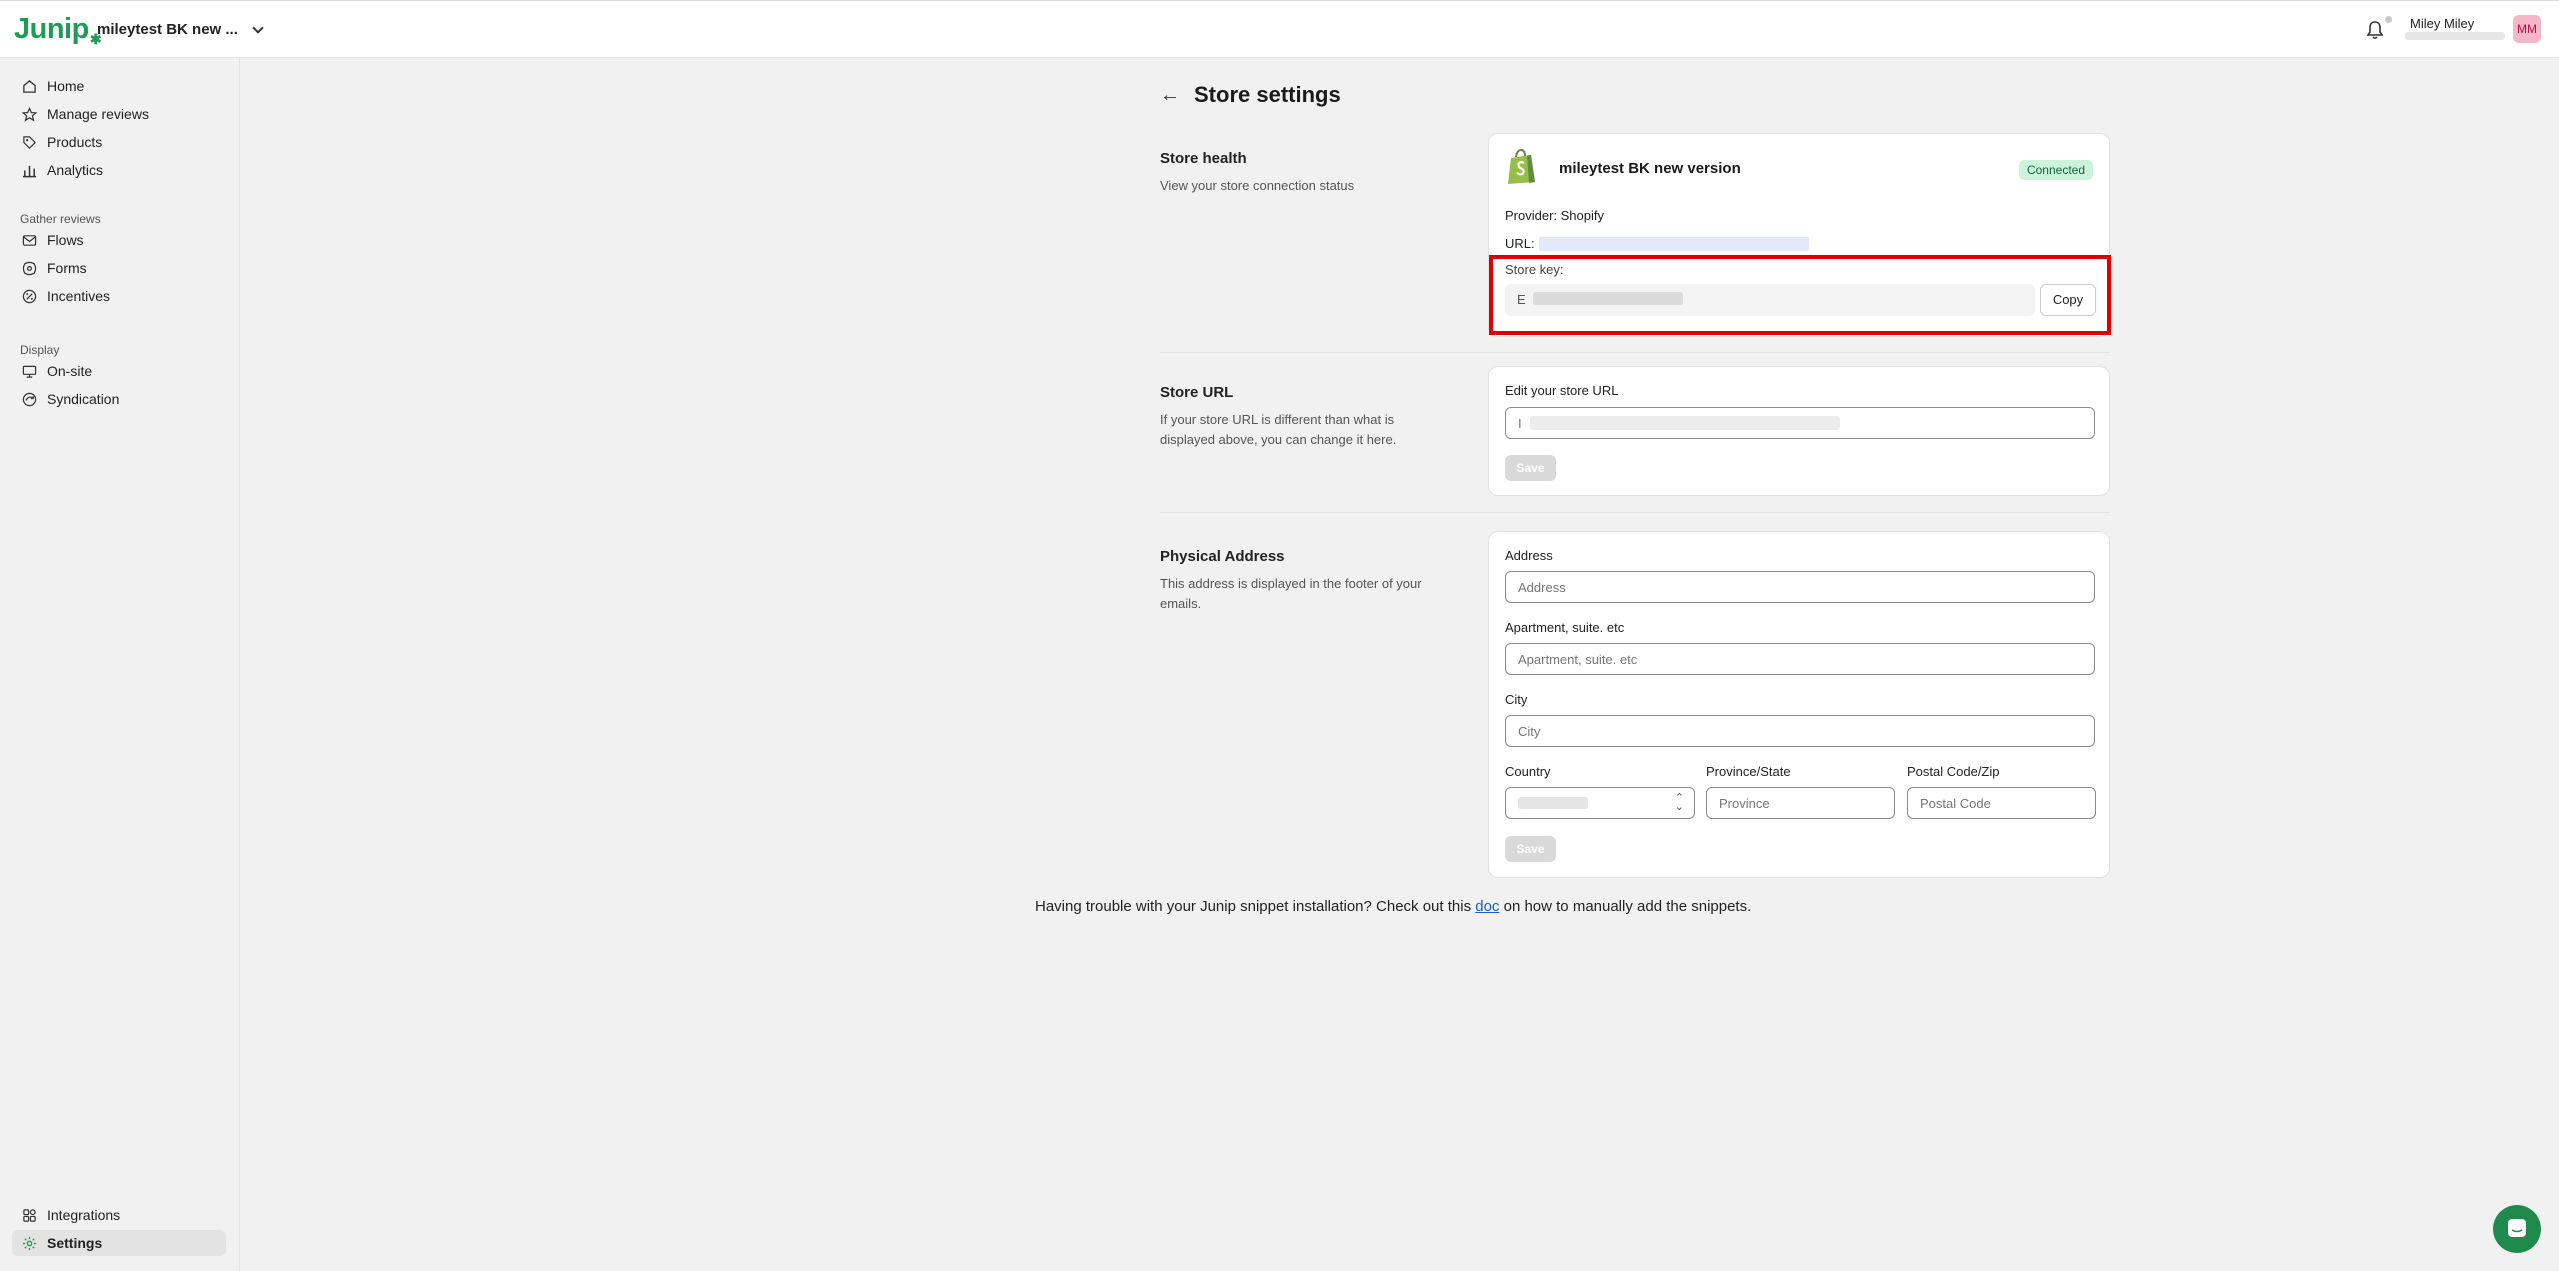 This screenshot has height=1271, width=2559. Describe the element at coordinates (1800, 587) in the screenshot. I see `address-input` at that location.